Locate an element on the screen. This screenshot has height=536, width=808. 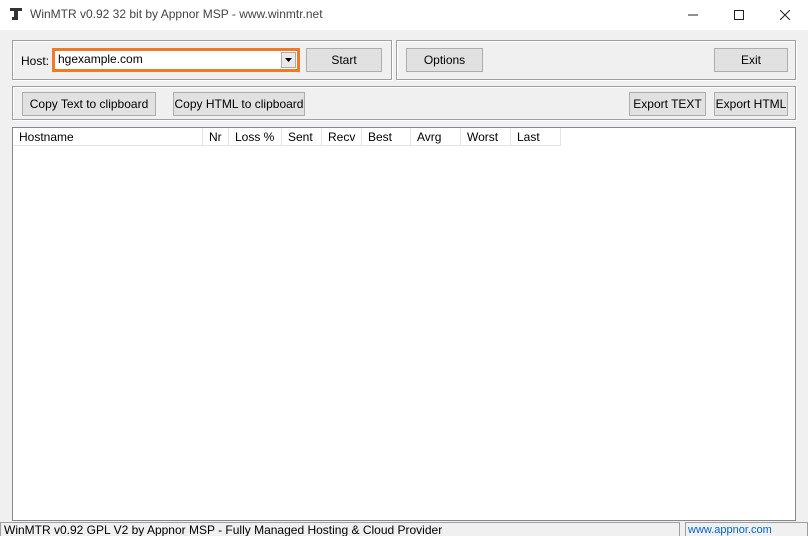
export-text-button: Export TEXT is located at coordinates (667, 104).